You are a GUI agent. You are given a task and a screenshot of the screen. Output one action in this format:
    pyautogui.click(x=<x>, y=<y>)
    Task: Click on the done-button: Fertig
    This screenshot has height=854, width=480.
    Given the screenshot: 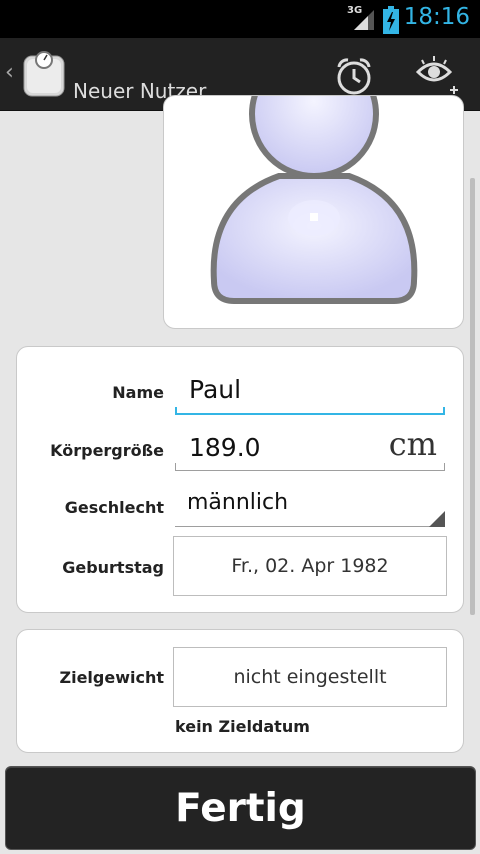 What is the action you would take?
    pyautogui.click(x=240, y=808)
    